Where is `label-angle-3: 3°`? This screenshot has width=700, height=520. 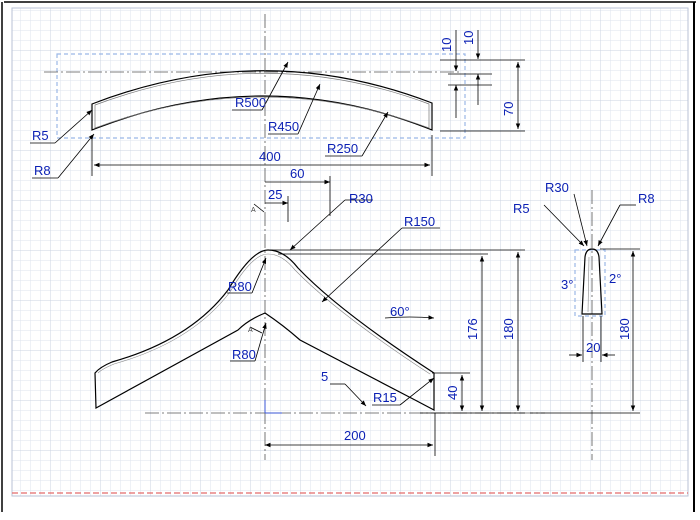
label-angle-3: 3° is located at coordinates (567, 284).